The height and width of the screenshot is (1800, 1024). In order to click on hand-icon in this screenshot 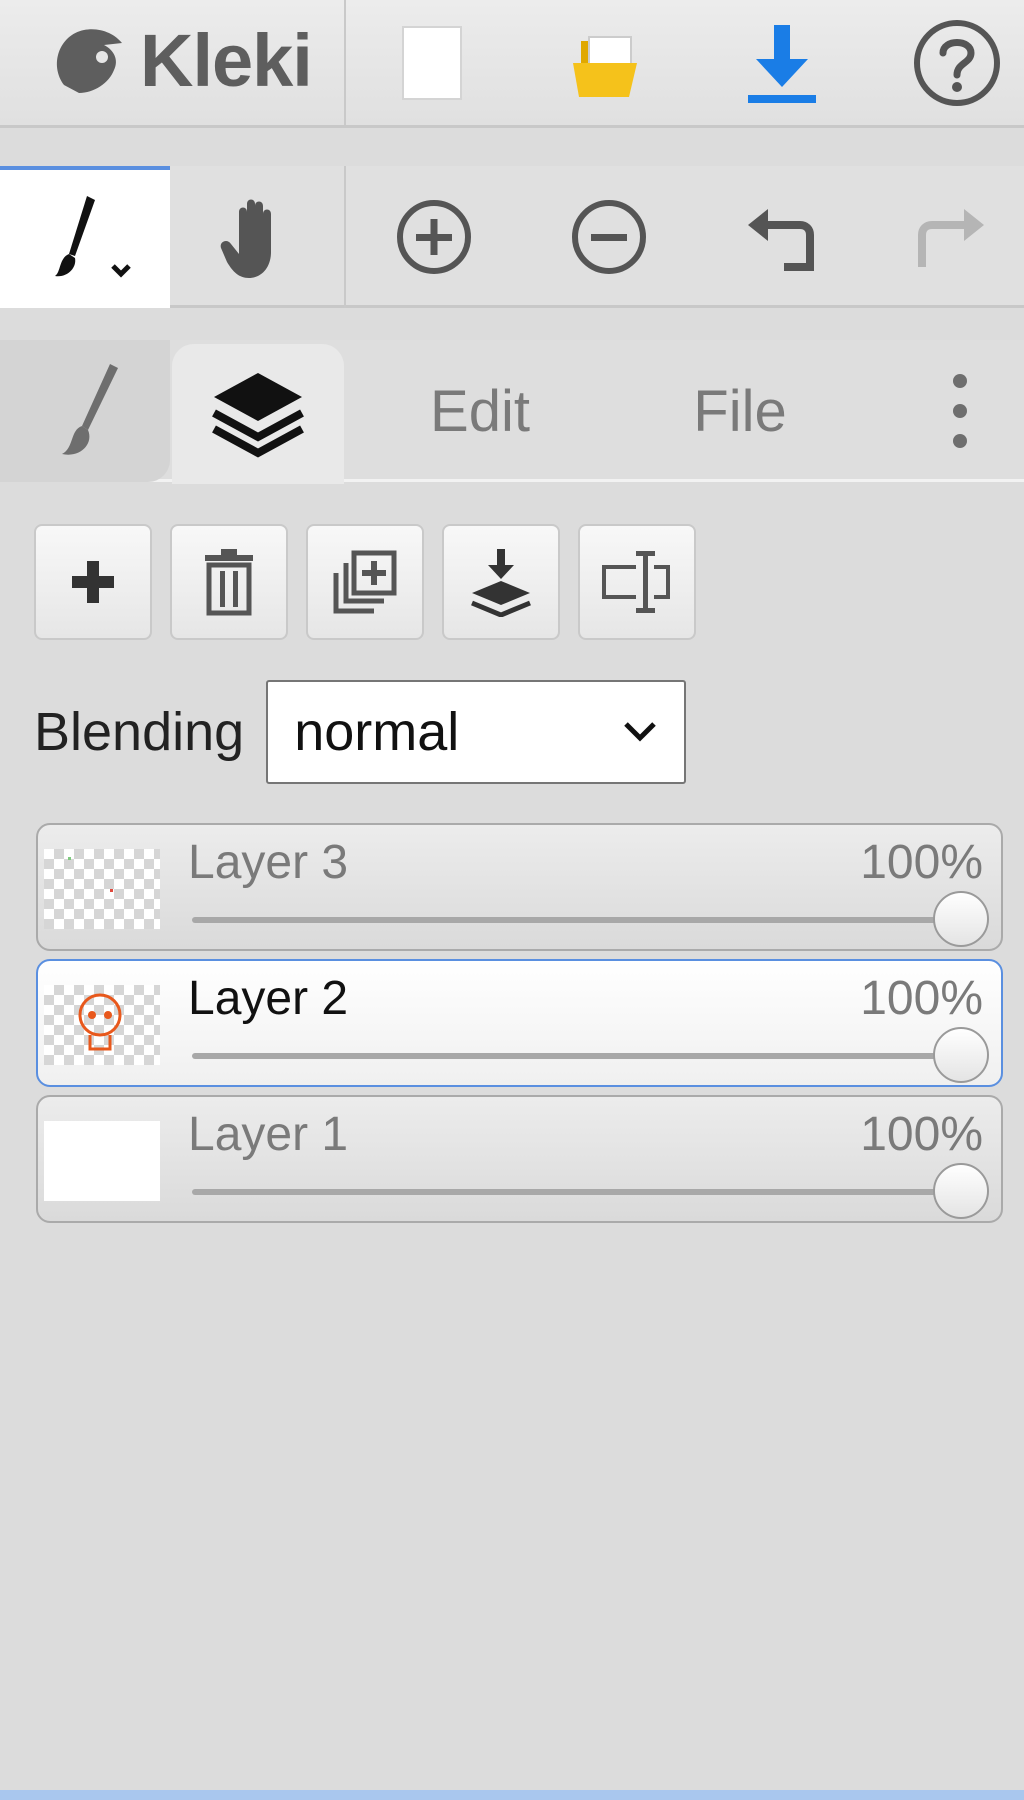, I will do `click(245, 238)`.